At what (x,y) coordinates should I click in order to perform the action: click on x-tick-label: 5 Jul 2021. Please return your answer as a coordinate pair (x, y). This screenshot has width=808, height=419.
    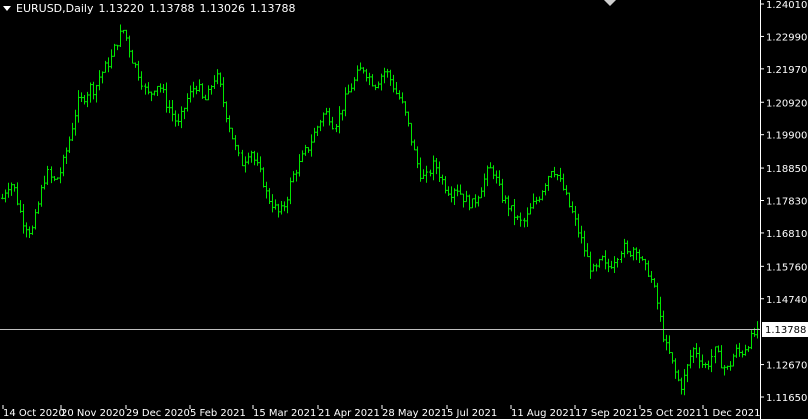
    Looking at the image, I should click on (472, 413).